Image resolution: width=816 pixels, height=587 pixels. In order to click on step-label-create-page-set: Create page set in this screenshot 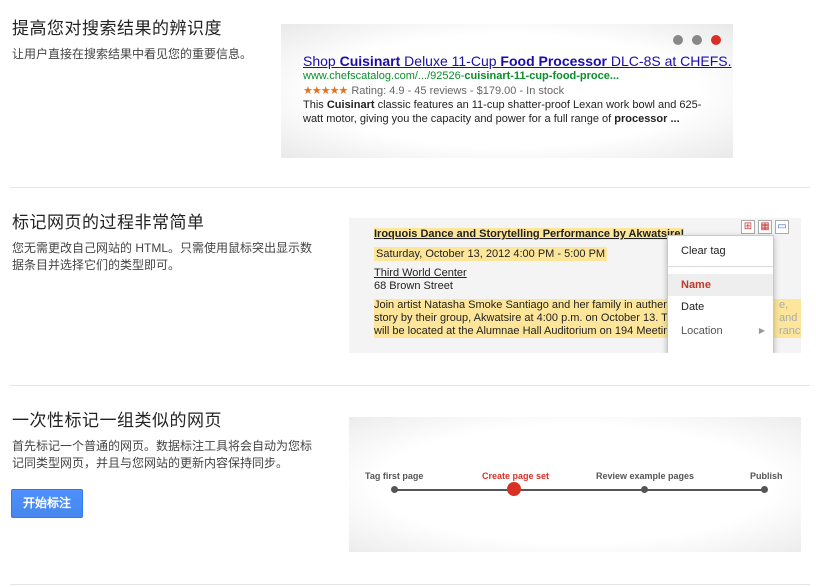, I will do `click(516, 476)`.